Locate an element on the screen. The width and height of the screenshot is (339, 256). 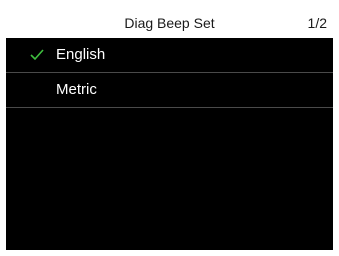
menu-item-label: Metric is located at coordinates (76, 89).